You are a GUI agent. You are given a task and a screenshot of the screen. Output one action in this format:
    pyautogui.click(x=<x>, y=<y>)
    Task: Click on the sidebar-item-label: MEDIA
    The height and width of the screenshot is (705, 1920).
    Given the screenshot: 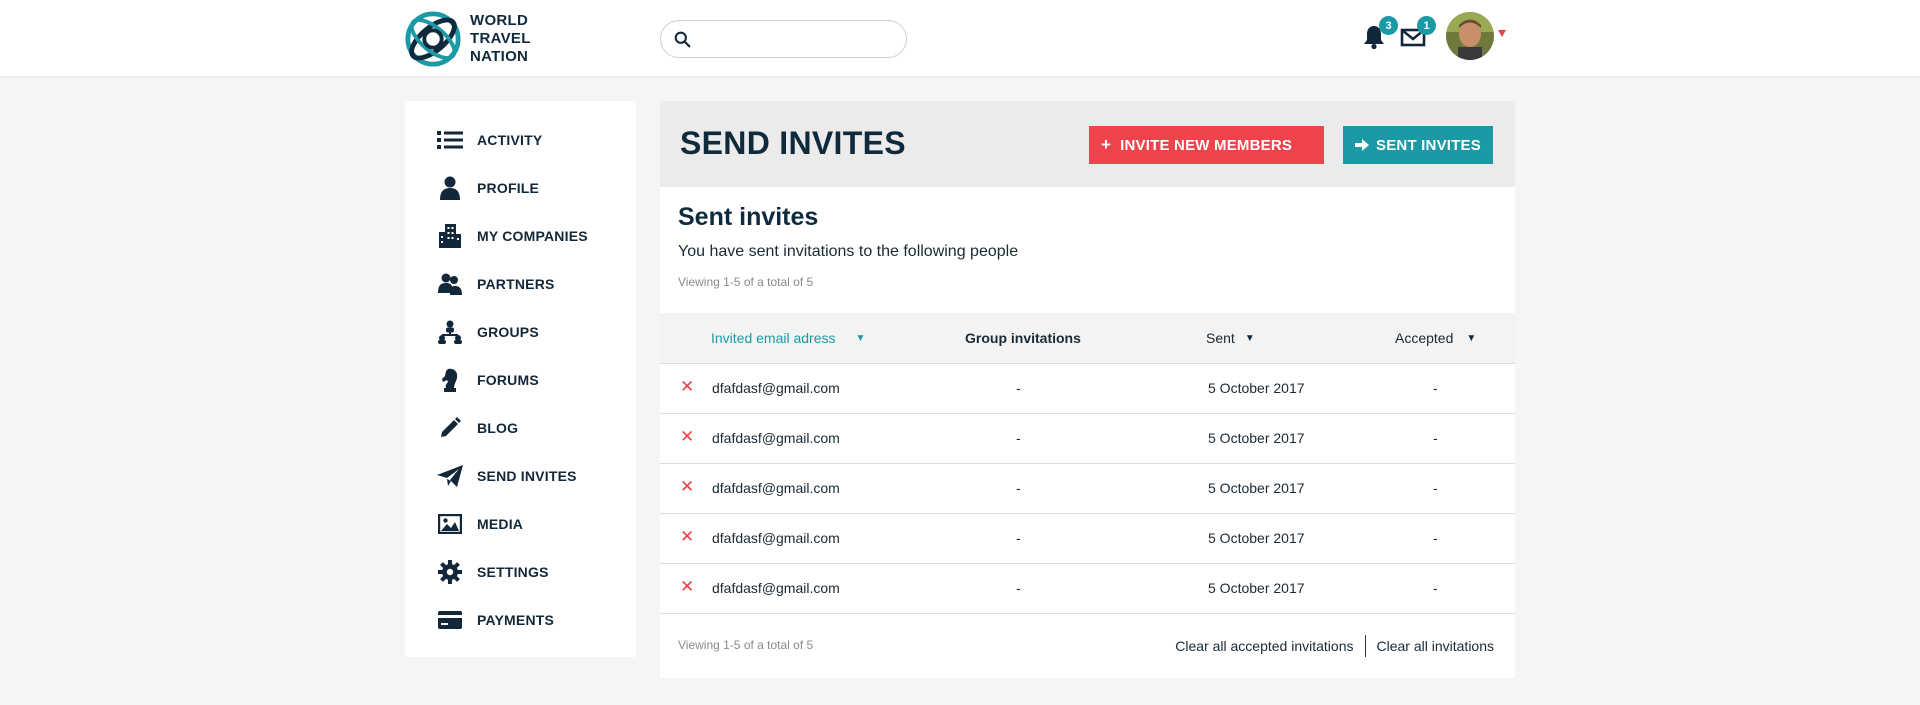 What is the action you would take?
    pyautogui.click(x=500, y=524)
    